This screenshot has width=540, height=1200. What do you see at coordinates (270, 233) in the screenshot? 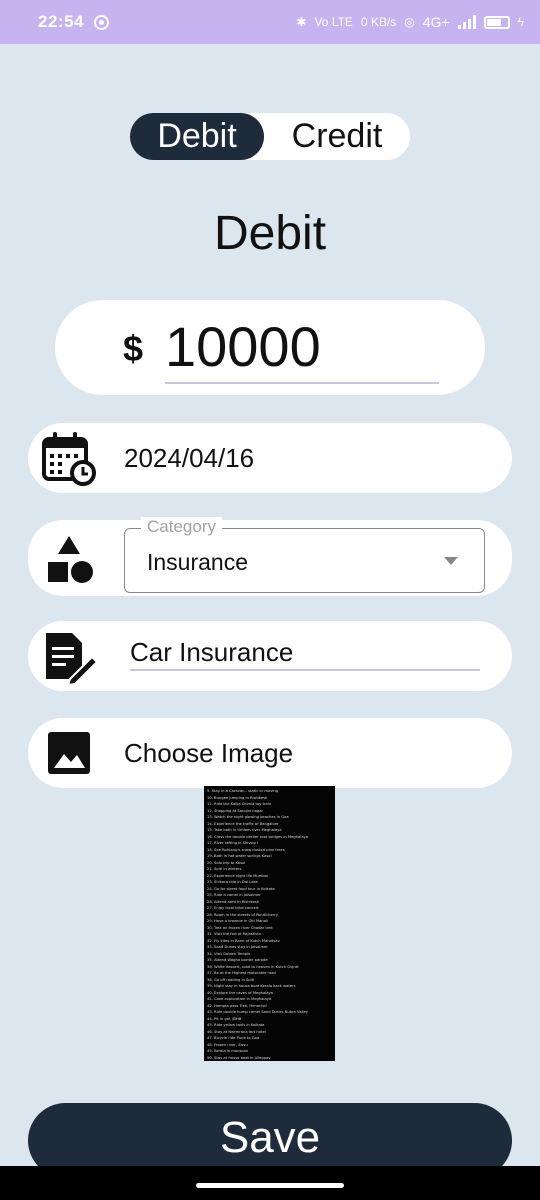
I see `page-title: Debit` at bounding box center [270, 233].